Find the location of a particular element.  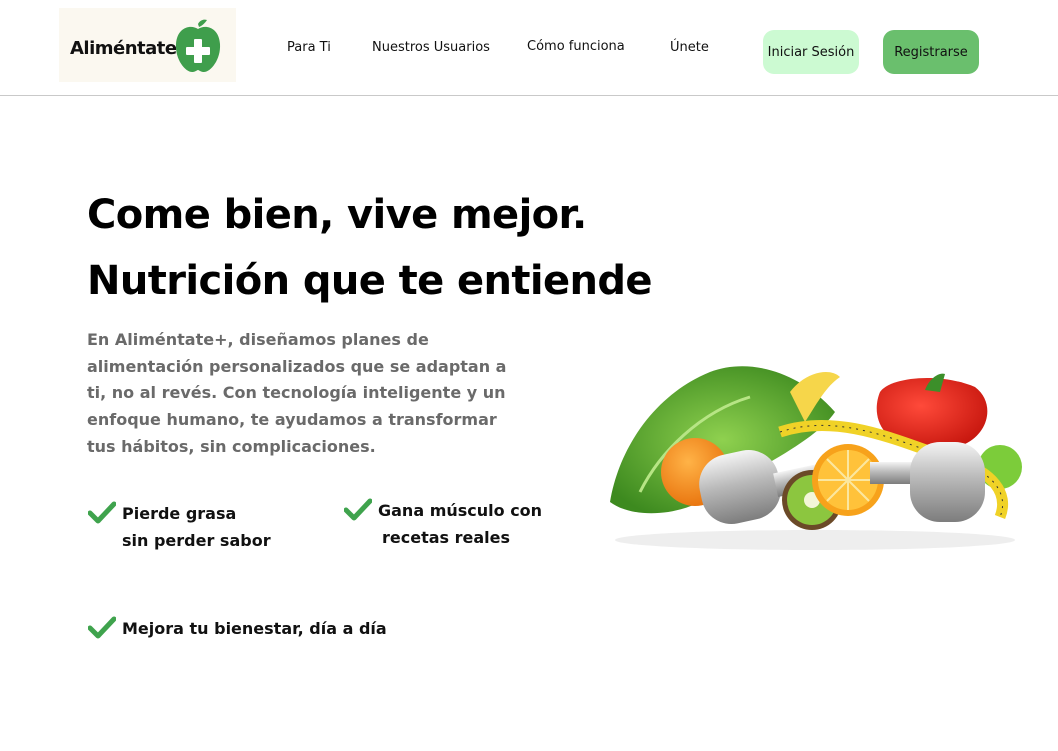

feature-item: Gana músculo con recetas reales is located at coordinates (443, 524).